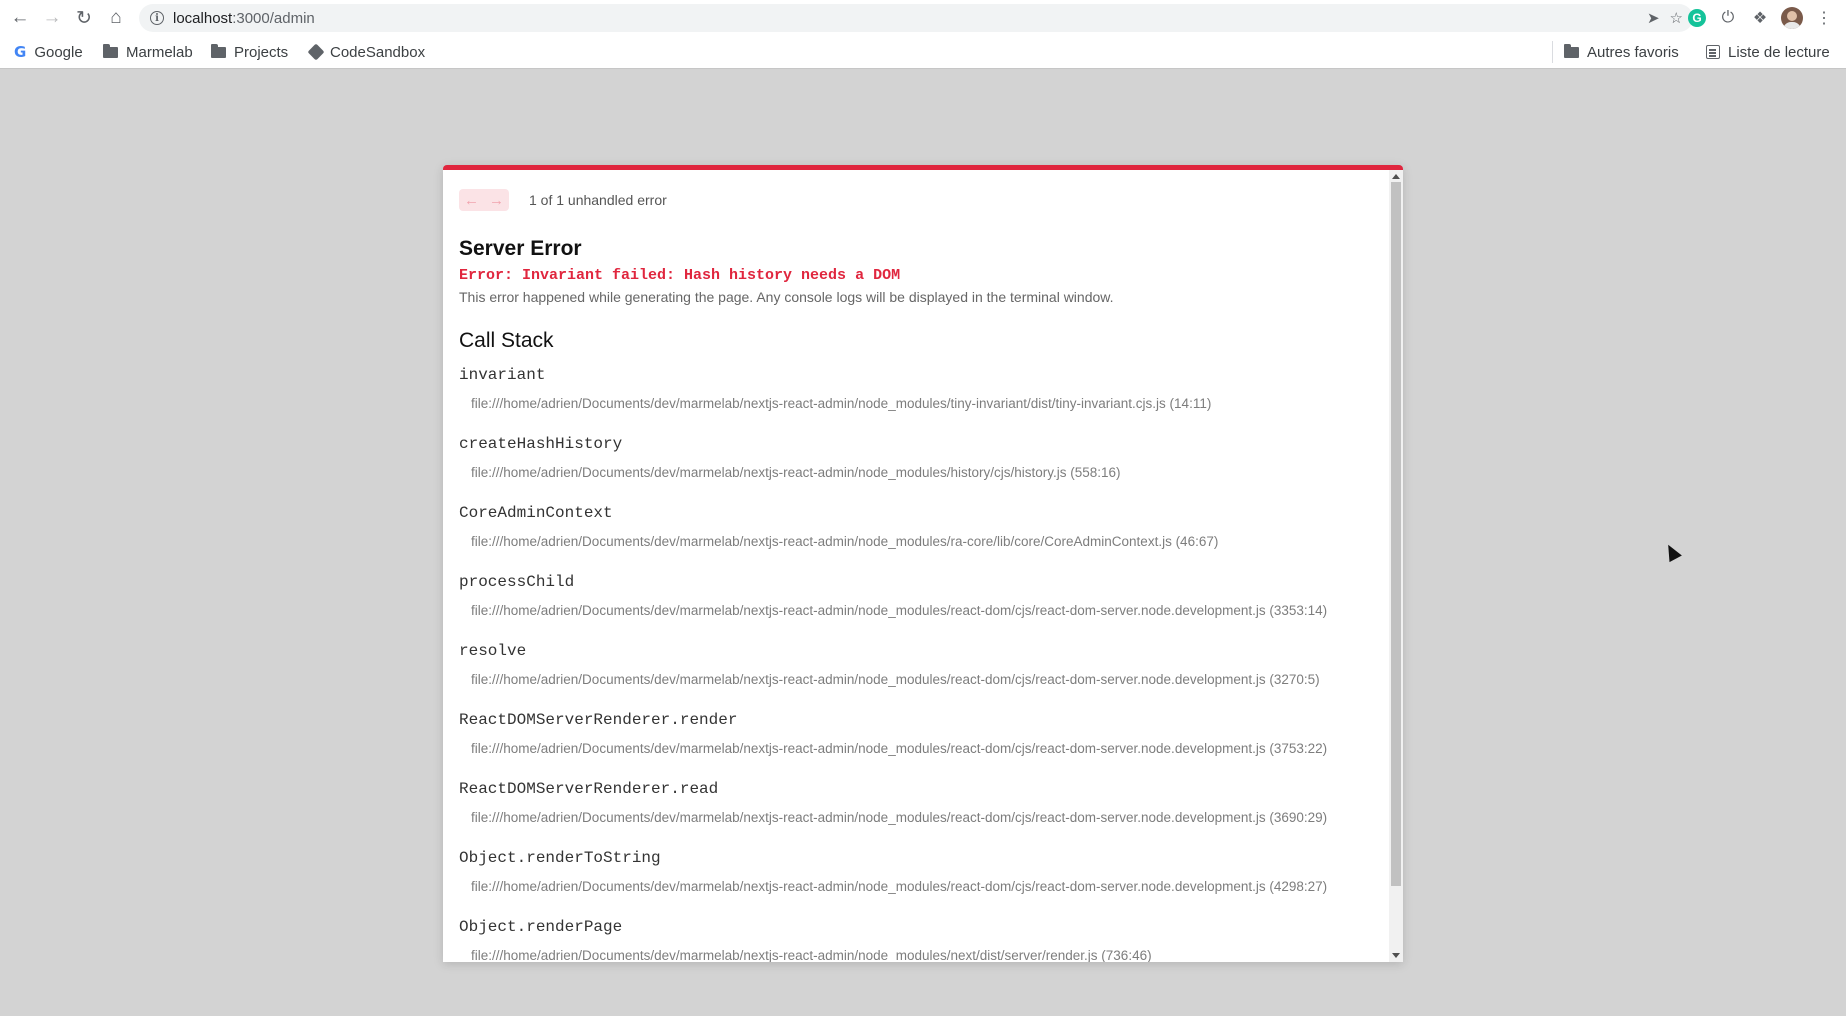  What do you see at coordinates (598, 200) in the screenshot?
I see `error-count-text: 1 of 1 unhandled error` at bounding box center [598, 200].